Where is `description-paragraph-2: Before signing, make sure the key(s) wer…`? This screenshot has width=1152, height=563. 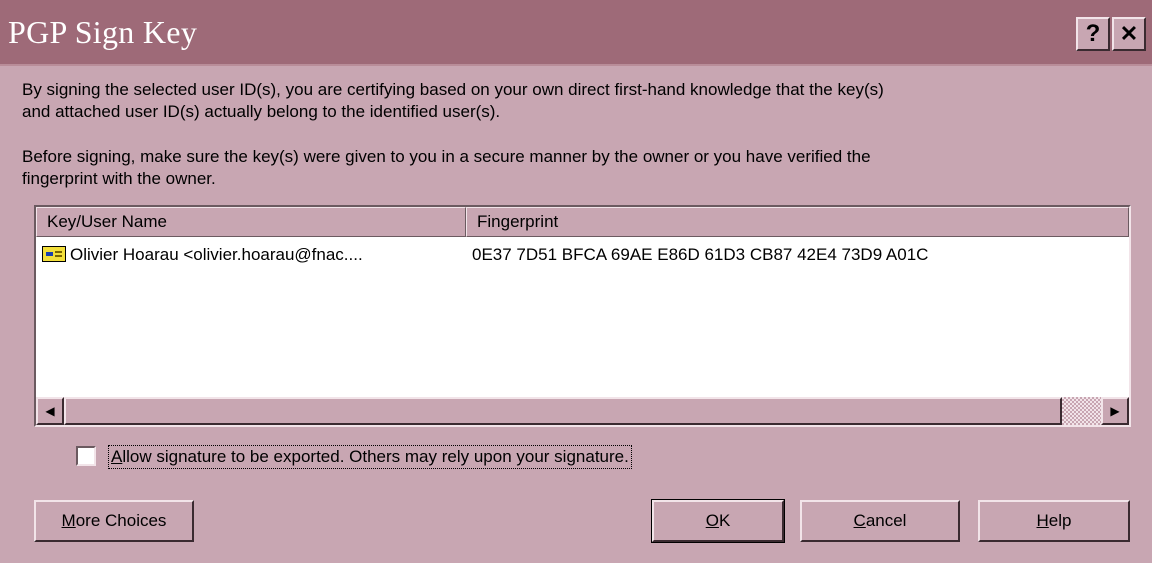
description-paragraph-2: Before signing, make sure the key(s) wer… is located at coordinates (577, 168).